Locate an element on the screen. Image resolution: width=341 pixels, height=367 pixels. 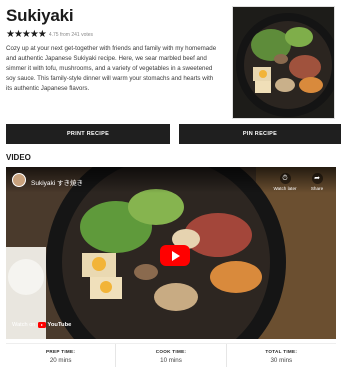
play-icon is located at coordinates (176, 255).